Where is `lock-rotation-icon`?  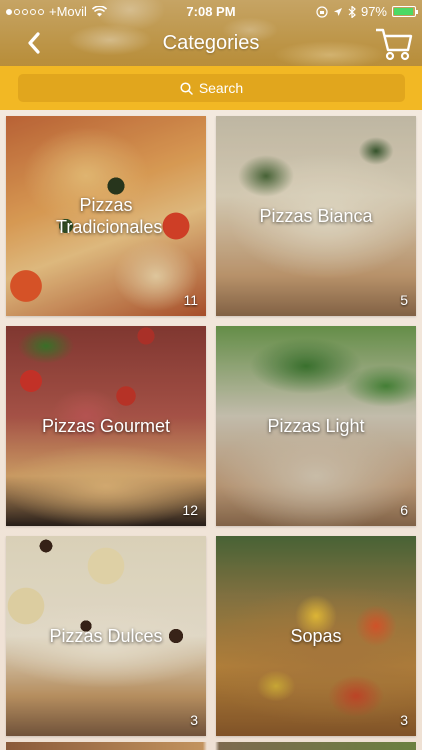 lock-rotation-icon is located at coordinates (322, 11).